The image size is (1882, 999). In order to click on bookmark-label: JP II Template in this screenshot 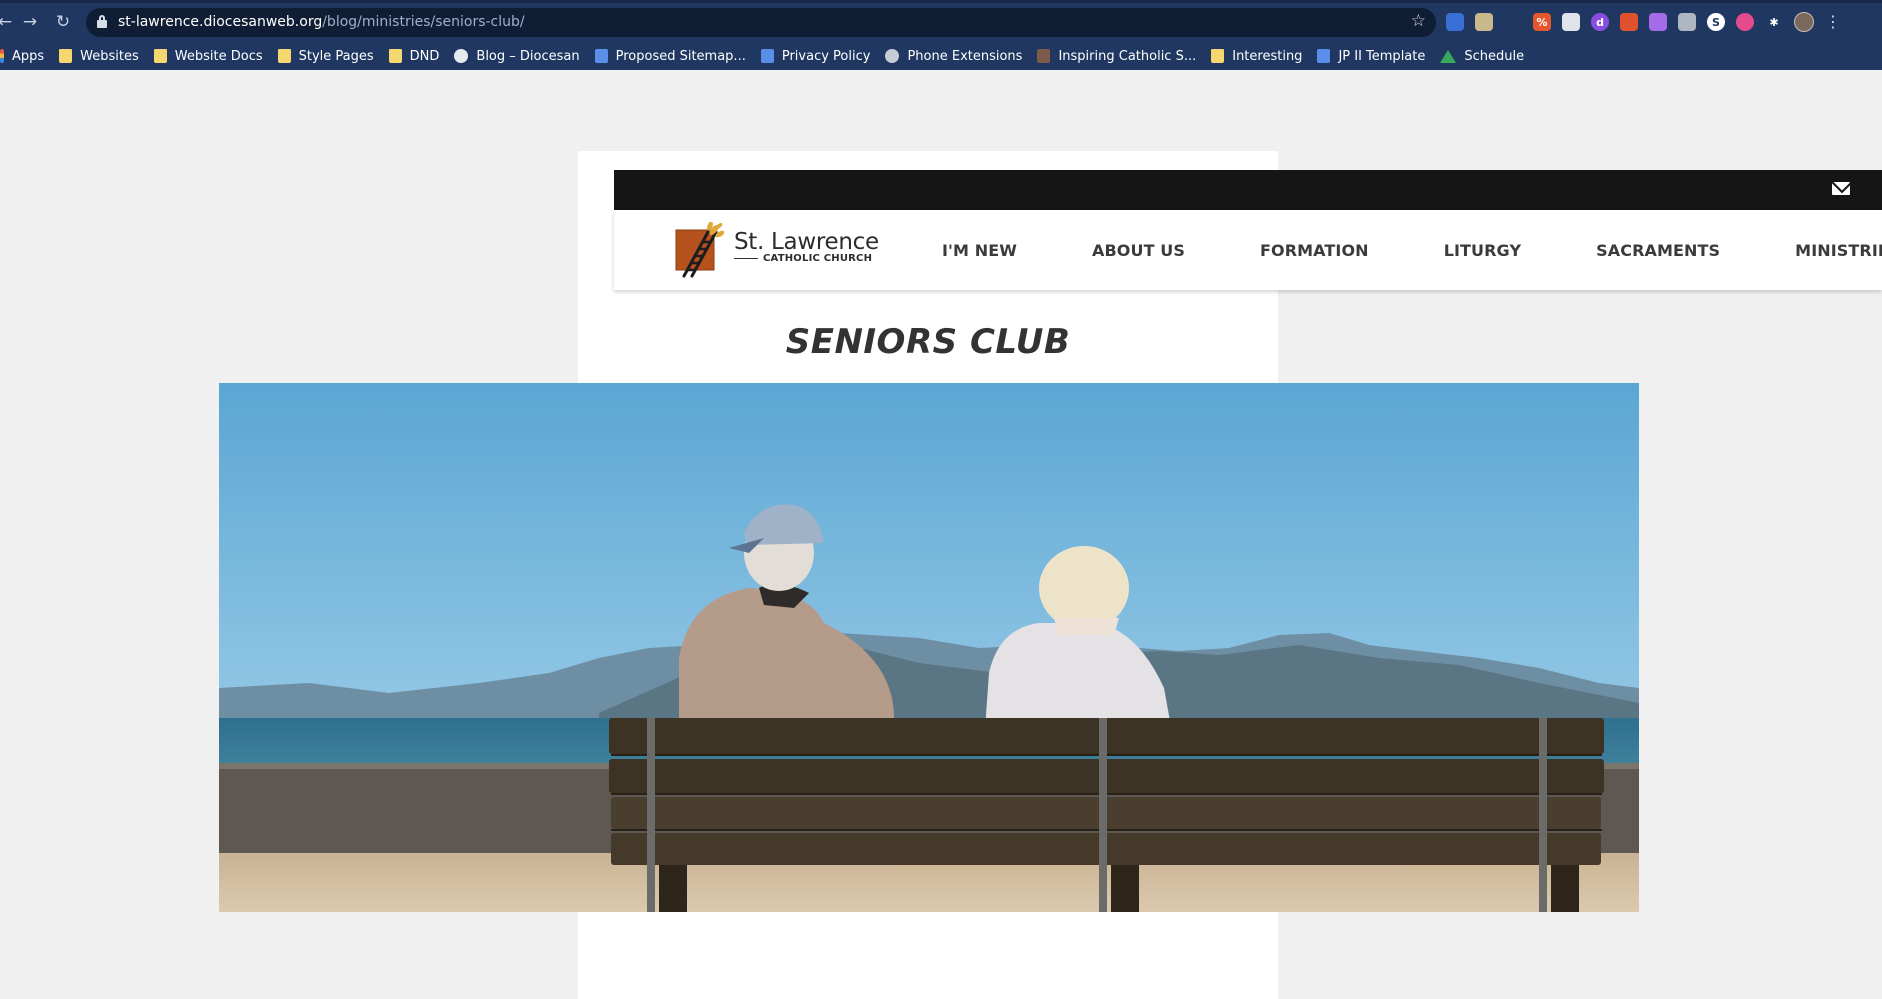, I will do `click(1382, 56)`.